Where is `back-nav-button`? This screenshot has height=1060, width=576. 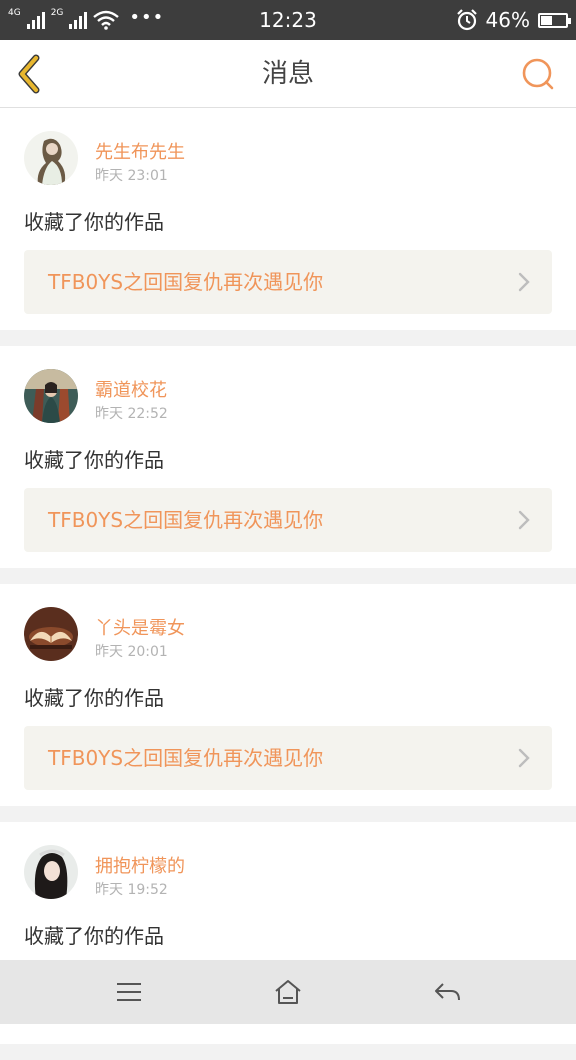
back-nav-button is located at coordinates (448, 992).